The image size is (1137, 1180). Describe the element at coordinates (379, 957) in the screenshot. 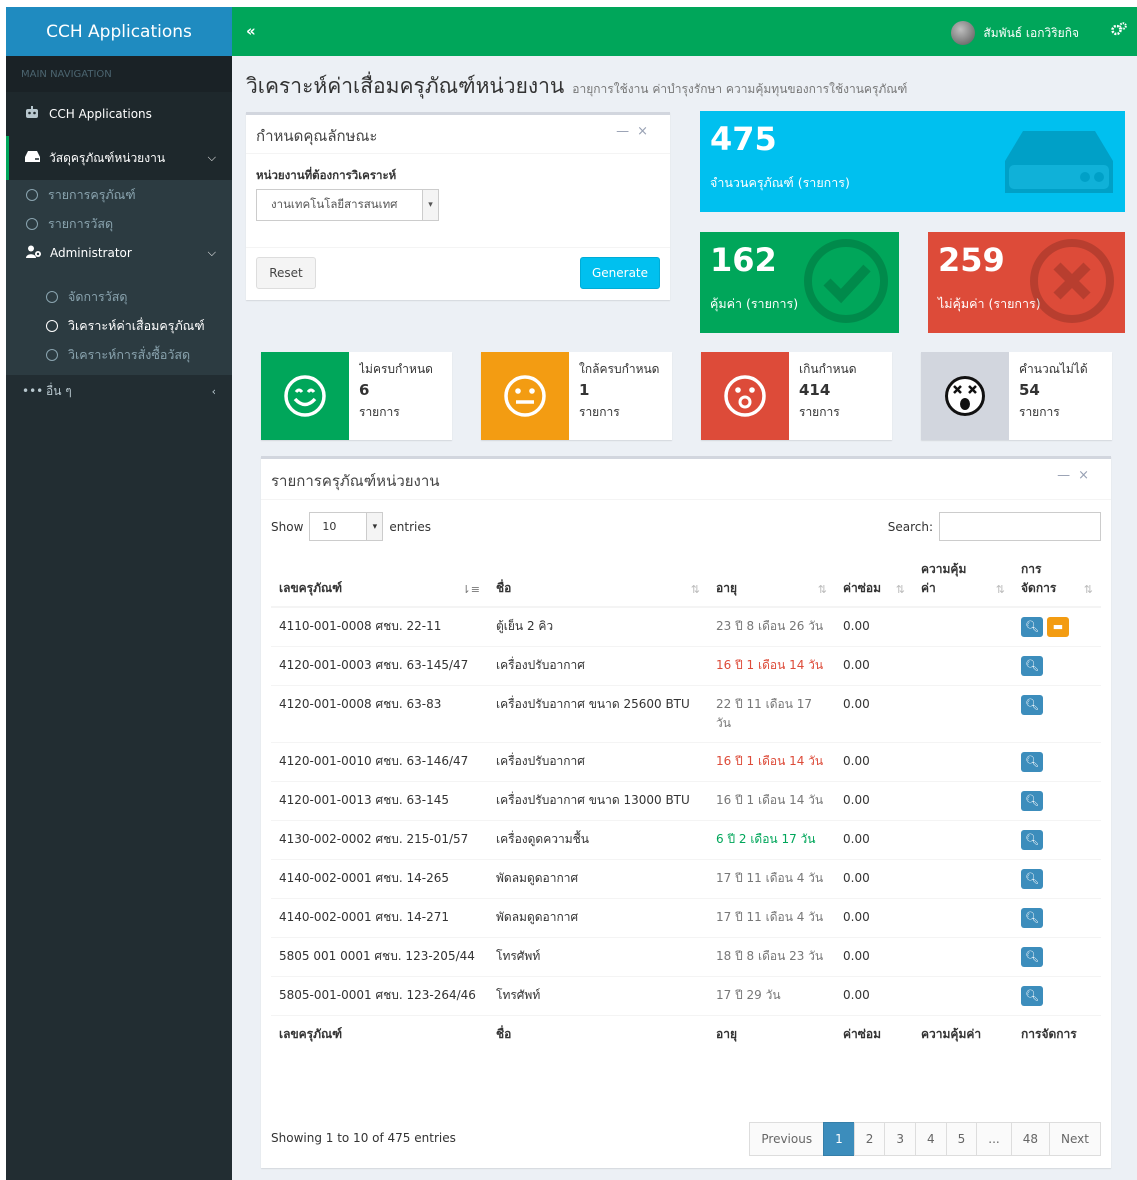

I see `cell-id: 5805 001 0001 ศชบ. 123-205/44` at that location.